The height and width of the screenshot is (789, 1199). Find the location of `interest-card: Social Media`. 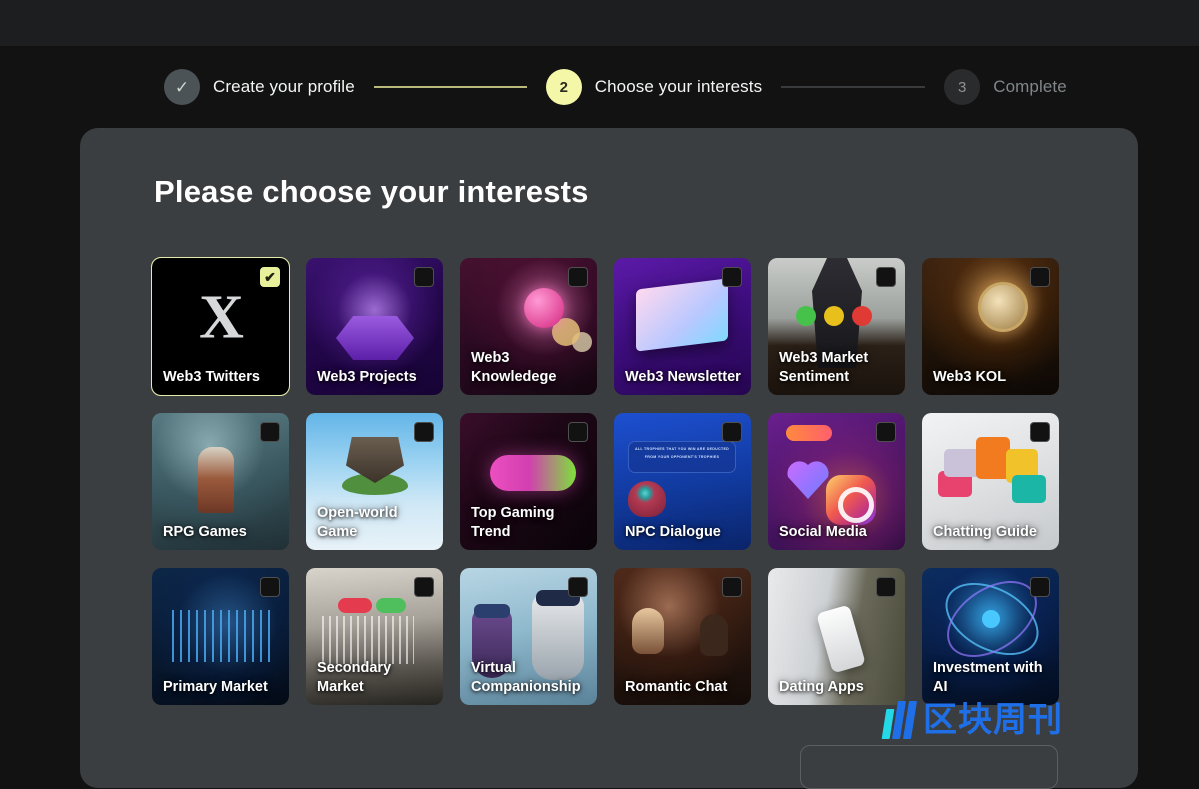

interest-card: Social Media is located at coordinates (836, 481).